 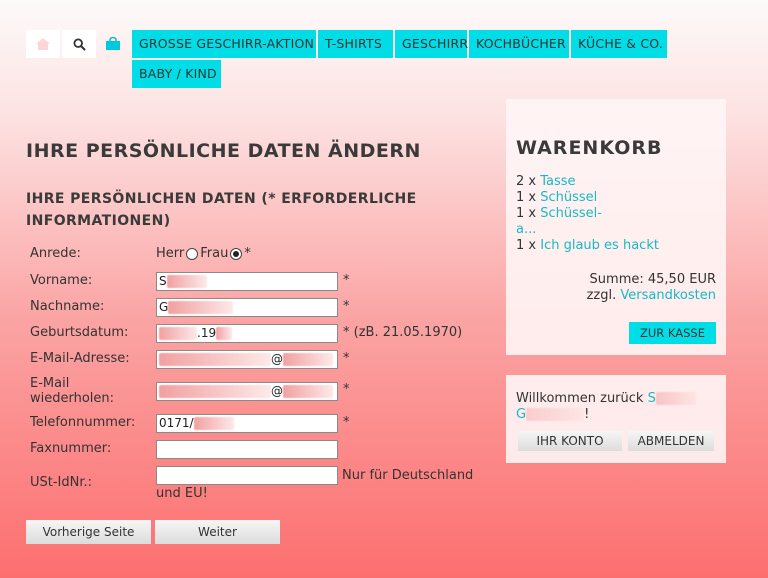 What do you see at coordinates (599, 245) in the screenshot?
I see `cart-item-link: Ich glaub es hackt` at bounding box center [599, 245].